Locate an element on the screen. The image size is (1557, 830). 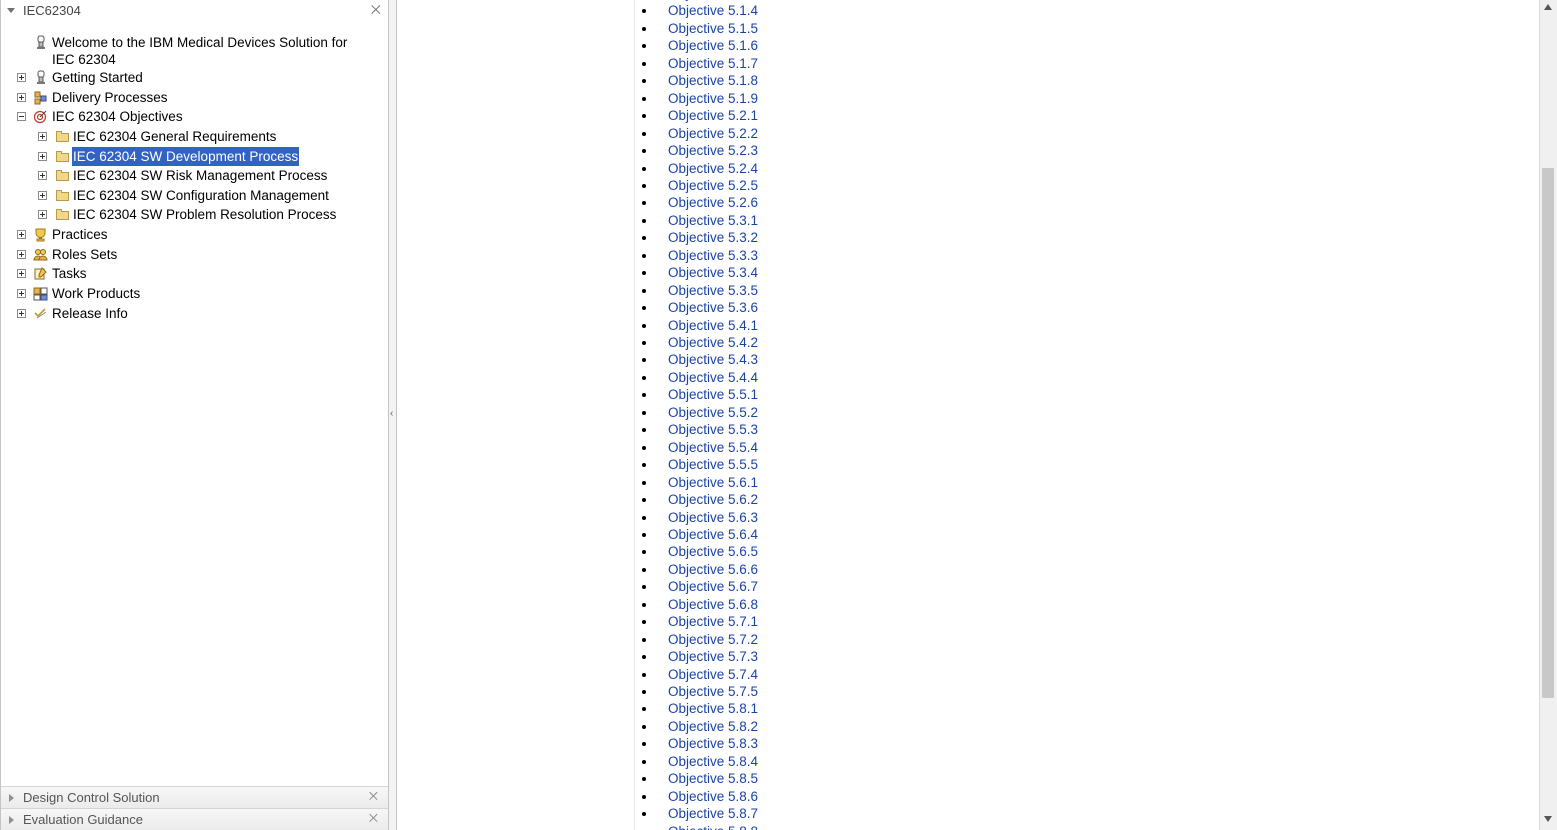
view-design-control-solution: Design Control Solution ⨉ is located at coordinates (194, 797).